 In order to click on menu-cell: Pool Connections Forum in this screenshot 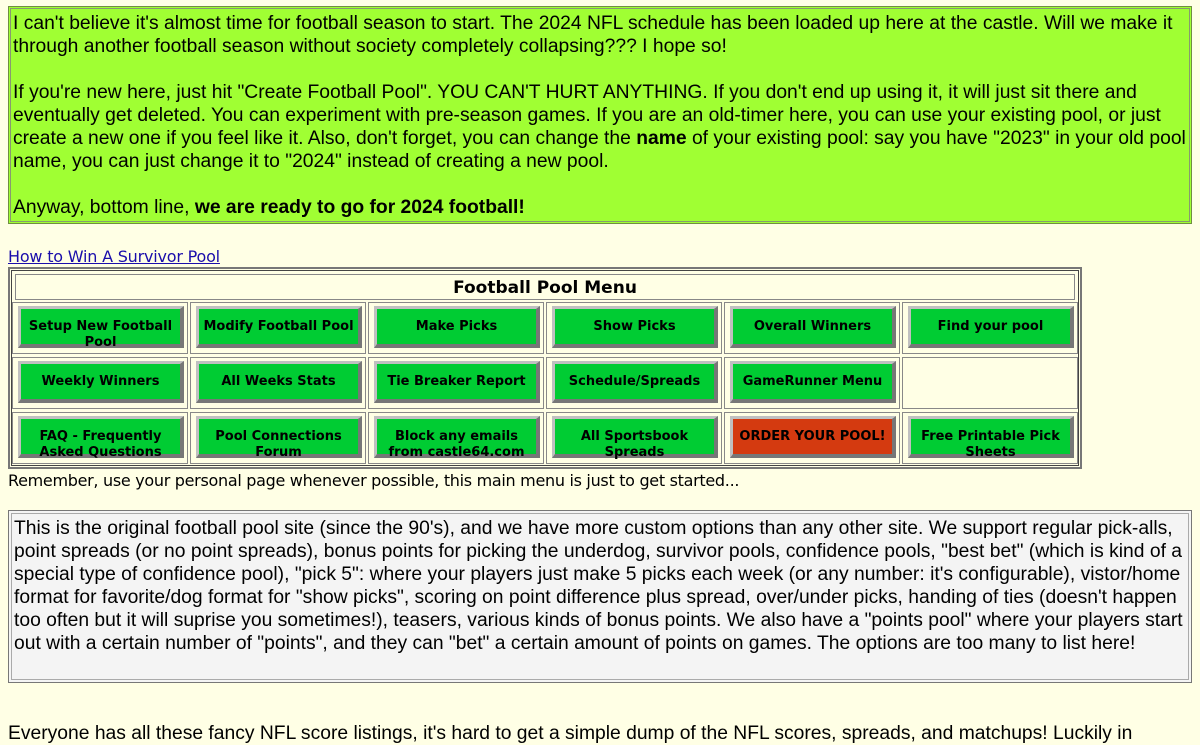, I will do `click(278, 438)`.